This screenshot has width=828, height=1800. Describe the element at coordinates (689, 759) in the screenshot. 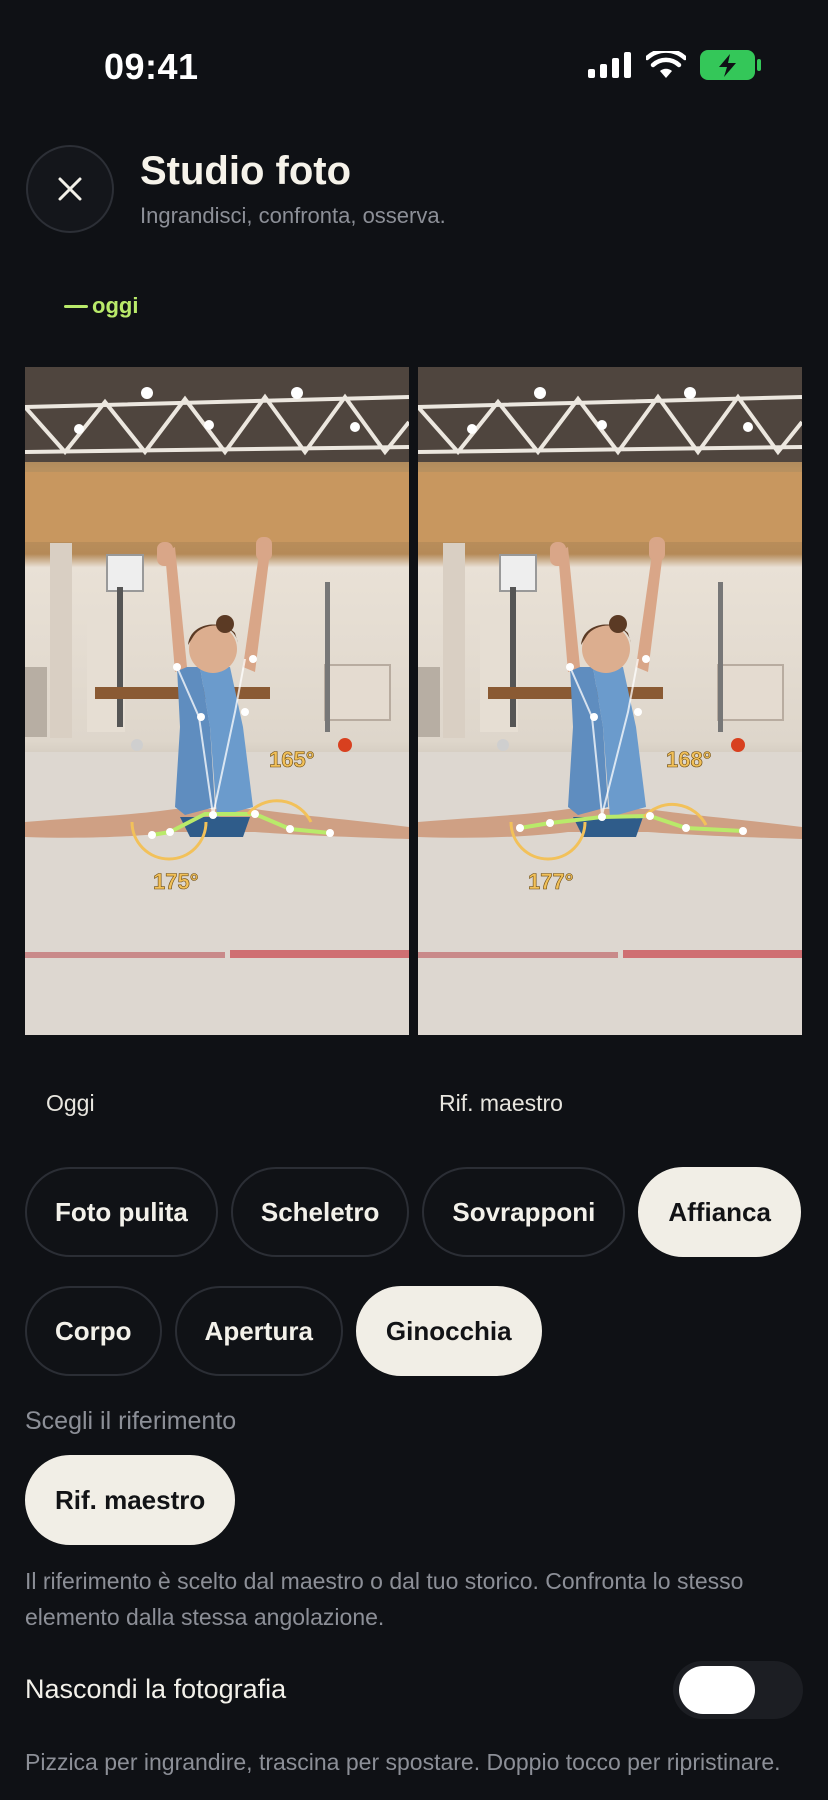

I see `angle-label-reference-right: 168°` at that location.